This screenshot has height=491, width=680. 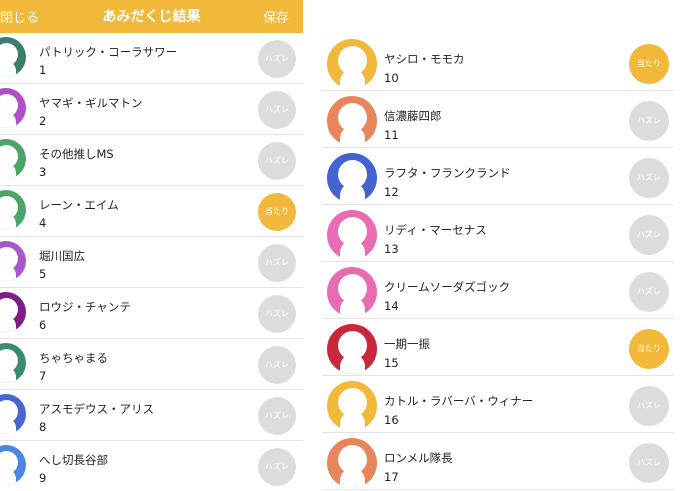 I want to click on member-name: パトリック・コーラサワー, so click(x=108, y=52).